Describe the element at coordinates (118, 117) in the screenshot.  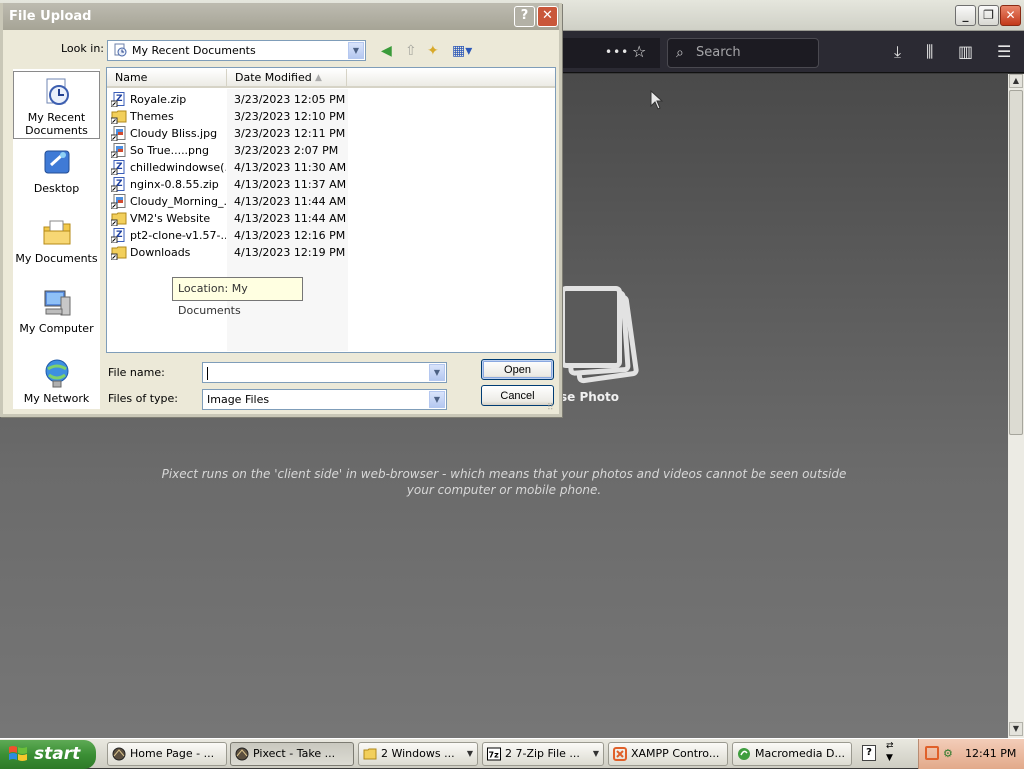
I see `folder-shortcut-icon` at that location.